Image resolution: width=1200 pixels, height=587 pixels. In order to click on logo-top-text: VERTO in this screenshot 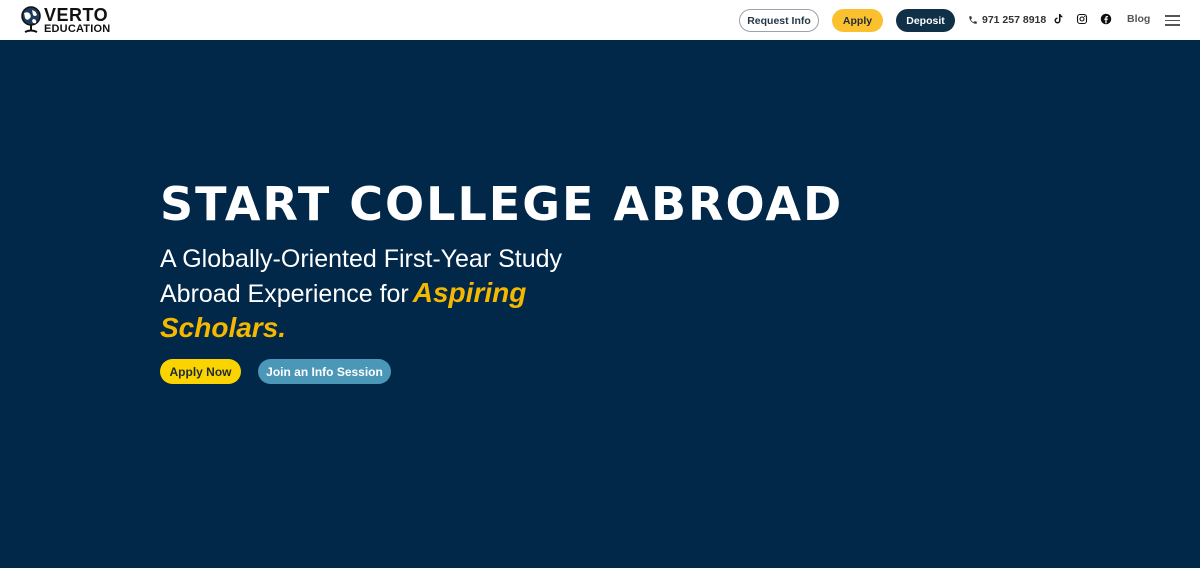, I will do `click(76, 14)`.